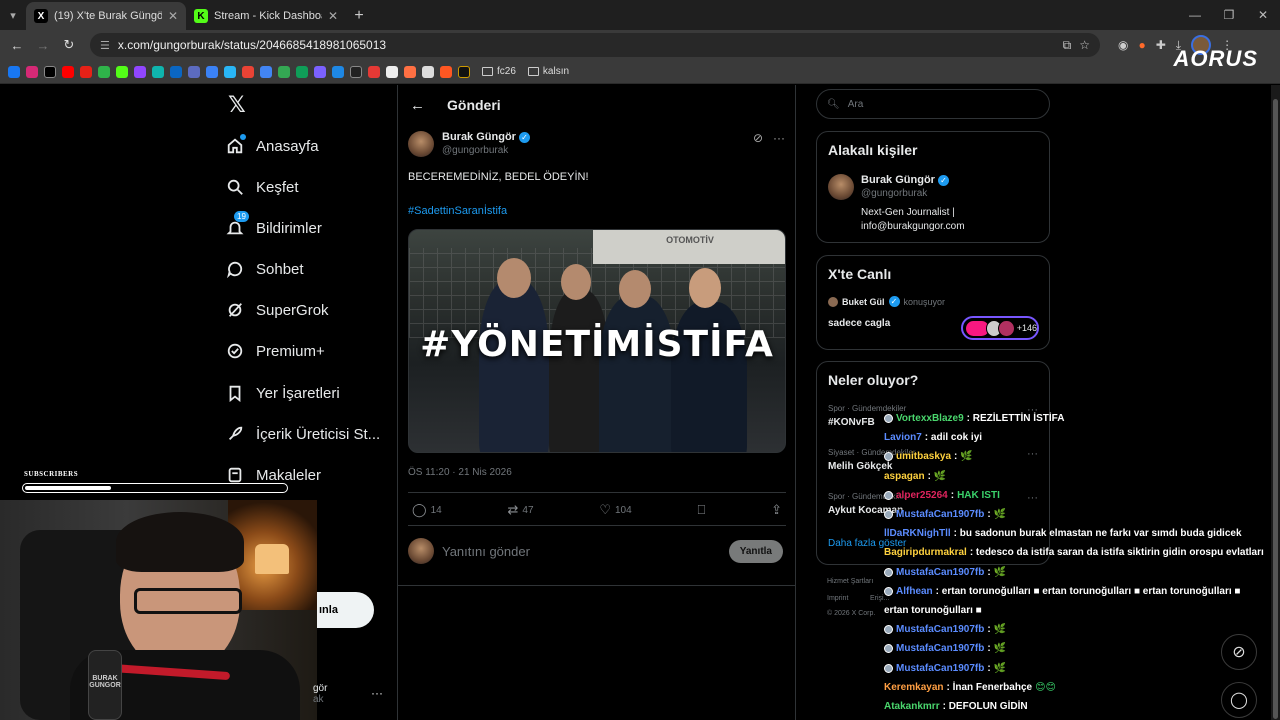  I want to click on chat-username: umitbaskya, so click(923, 456).